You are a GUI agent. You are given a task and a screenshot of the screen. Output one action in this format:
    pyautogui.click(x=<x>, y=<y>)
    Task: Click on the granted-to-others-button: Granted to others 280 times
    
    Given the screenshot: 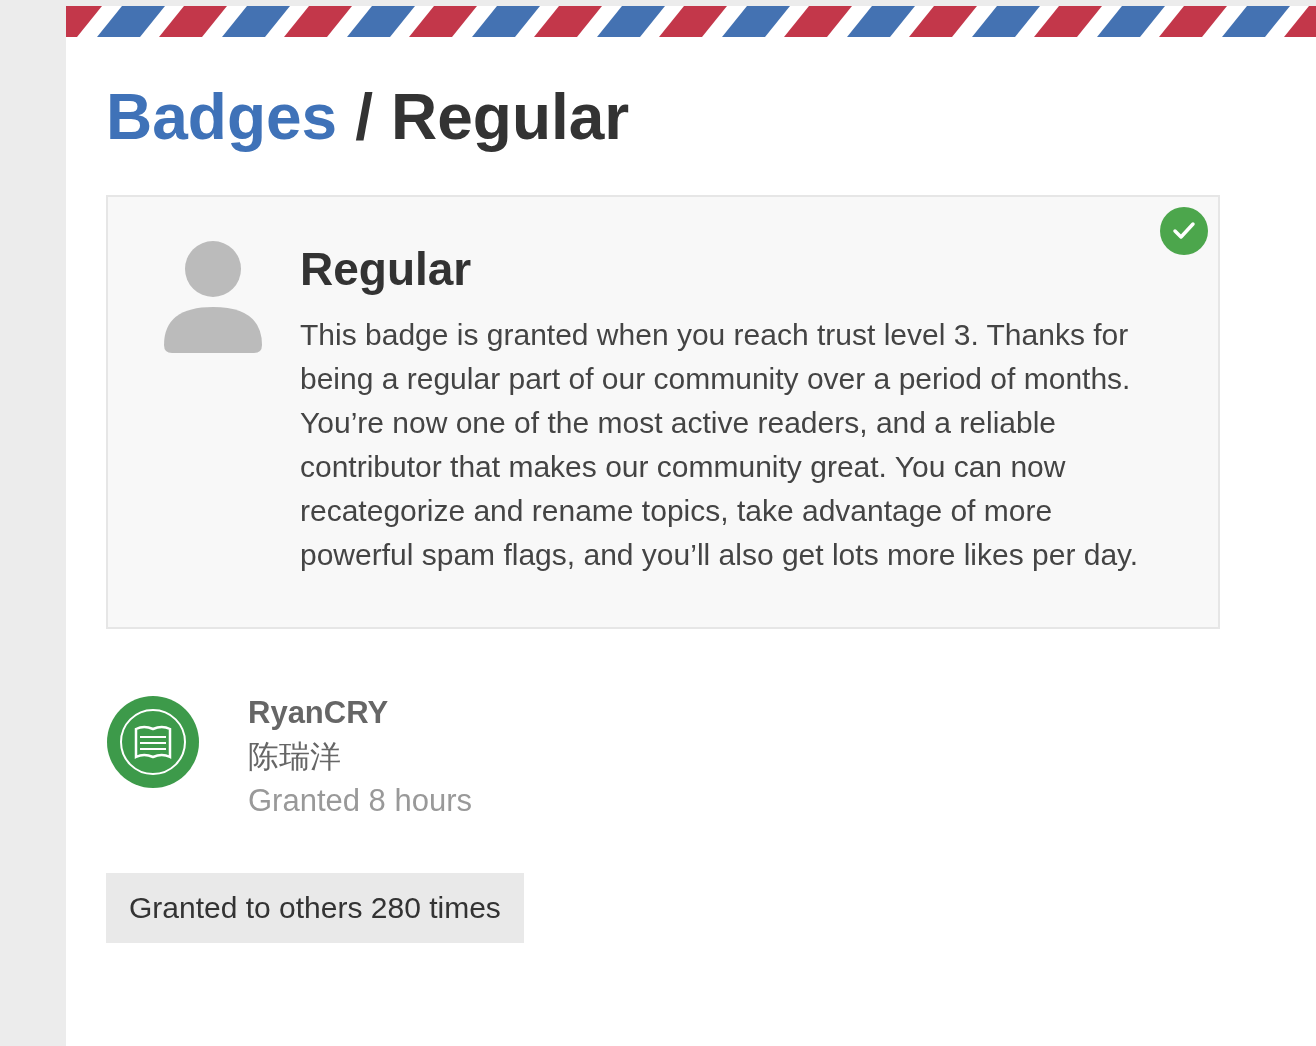 What is the action you would take?
    pyautogui.click(x=315, y=908)
    